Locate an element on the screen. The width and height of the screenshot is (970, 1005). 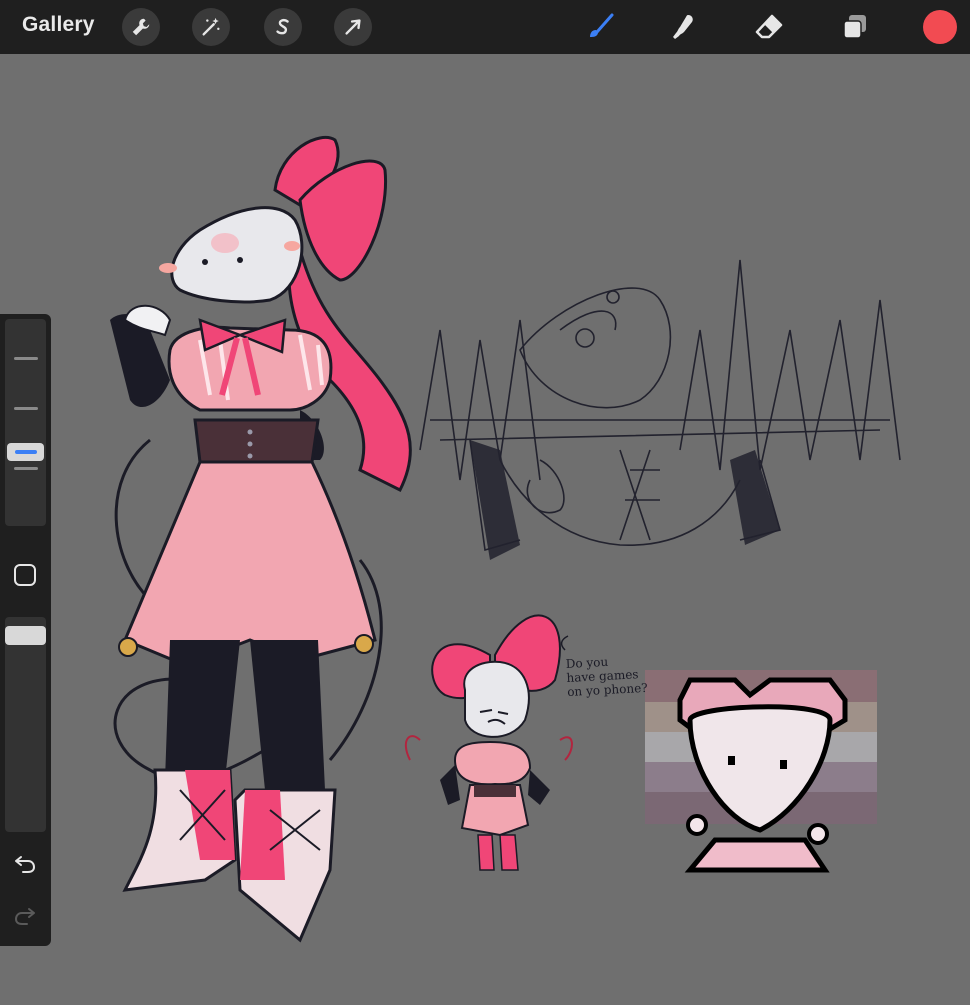
corset is located at coordinates (256, 441).